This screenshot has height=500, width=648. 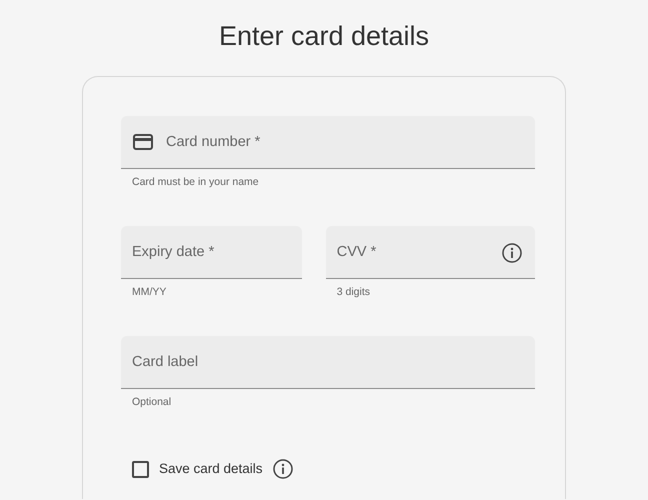 What do you see at coordinates (354, 292) in the screenshot?
I see `hint-text: 3 digits` at bounding box center [354, 292].